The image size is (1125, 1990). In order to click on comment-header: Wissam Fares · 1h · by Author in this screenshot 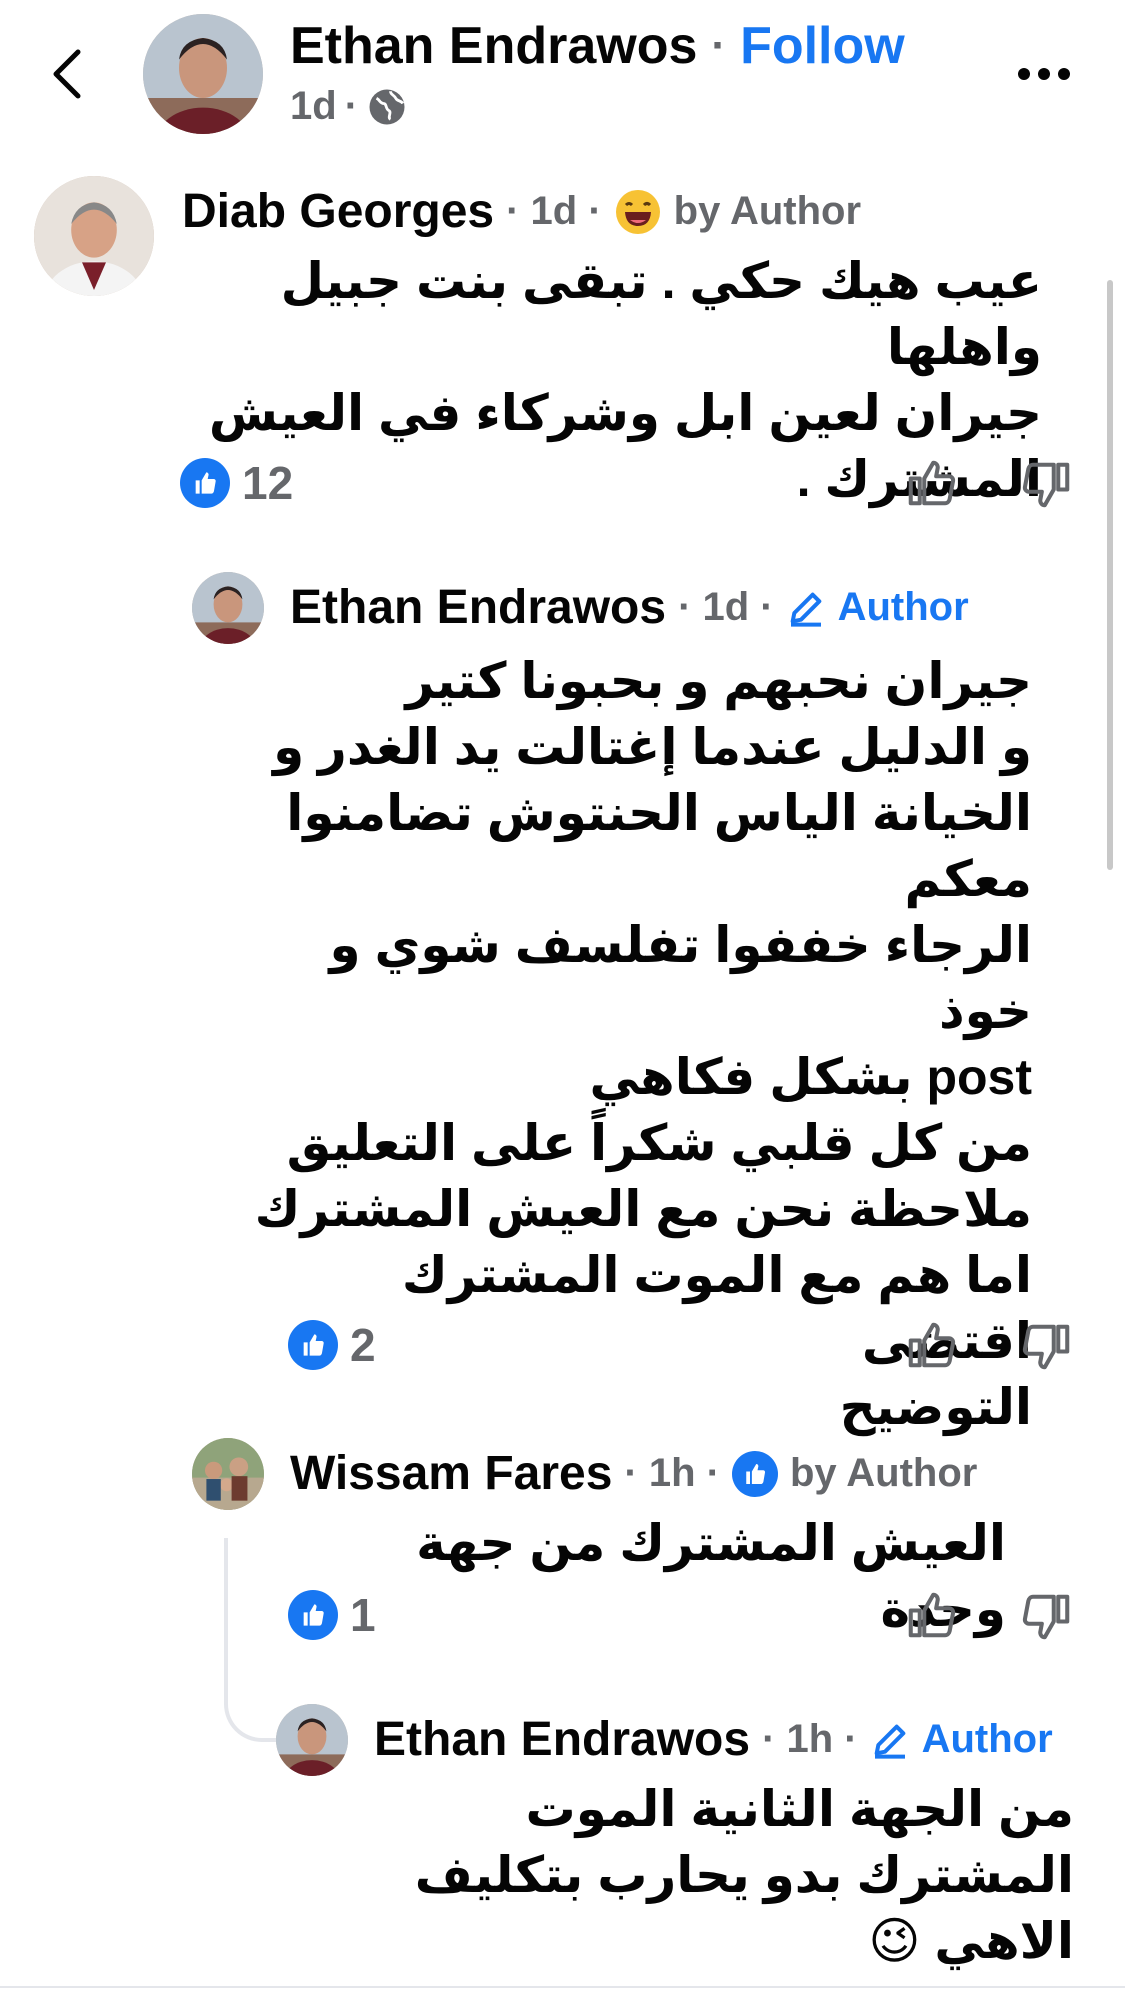, I will do `click(633, 1473)`.